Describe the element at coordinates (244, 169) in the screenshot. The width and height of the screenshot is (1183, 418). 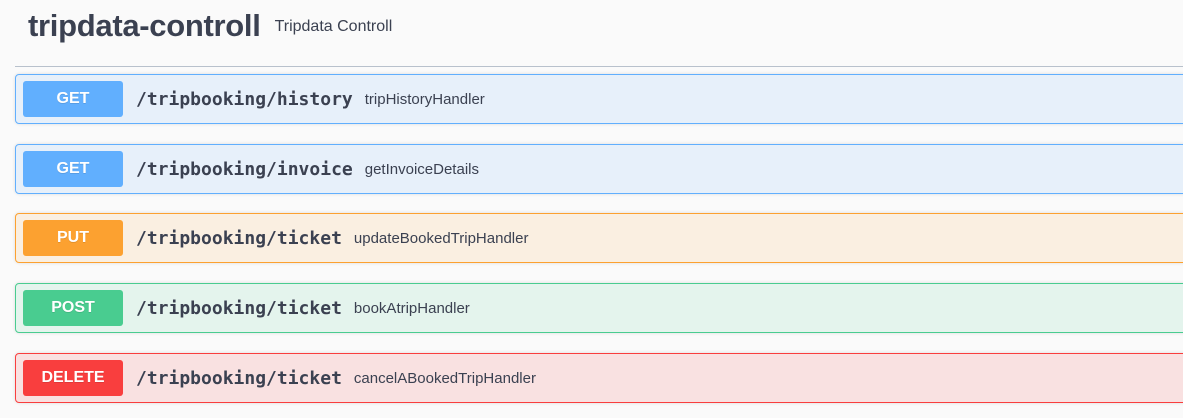
I see `endpoint-path: /tripbooking/invoice` at that location.